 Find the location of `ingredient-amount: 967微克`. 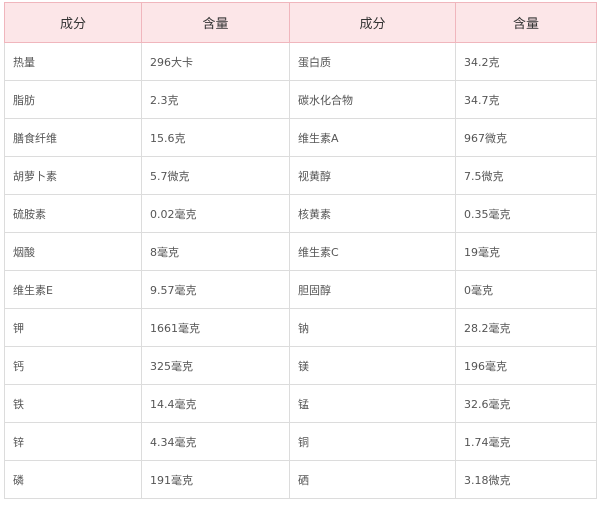

ingredient-amount: 967微克 is located at coordinates (526, 137).